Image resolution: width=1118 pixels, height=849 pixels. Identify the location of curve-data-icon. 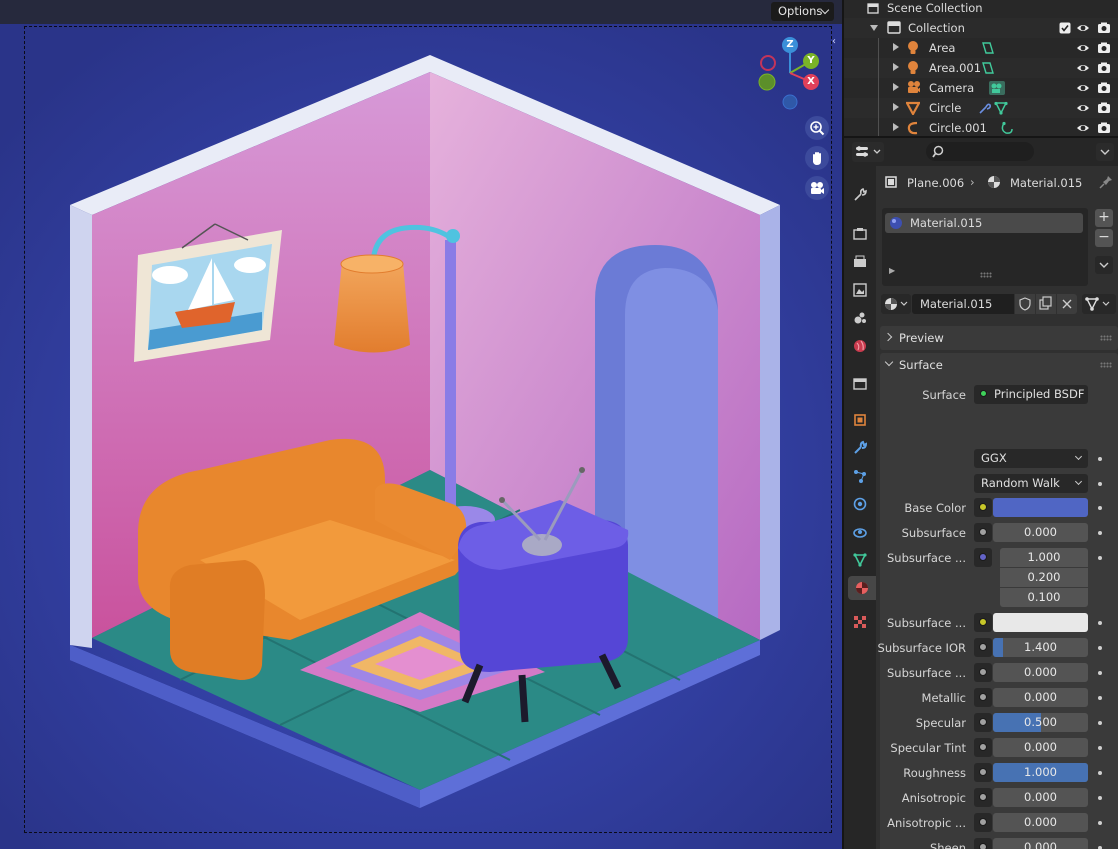
(1007, 127).